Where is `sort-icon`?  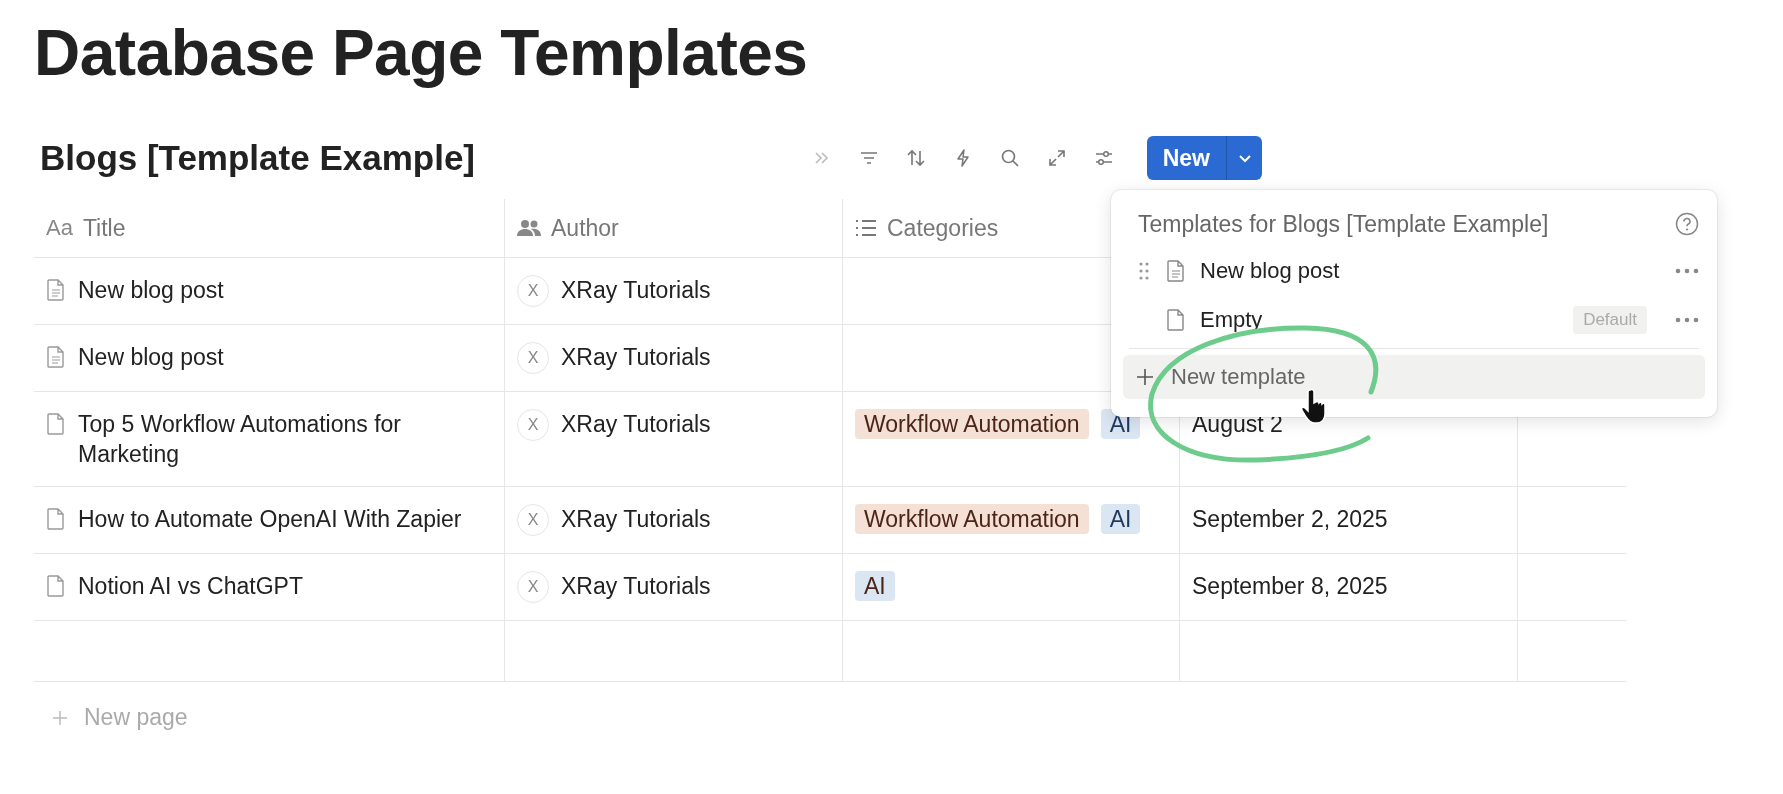
sort-icon is located at coordinates (915, 158).